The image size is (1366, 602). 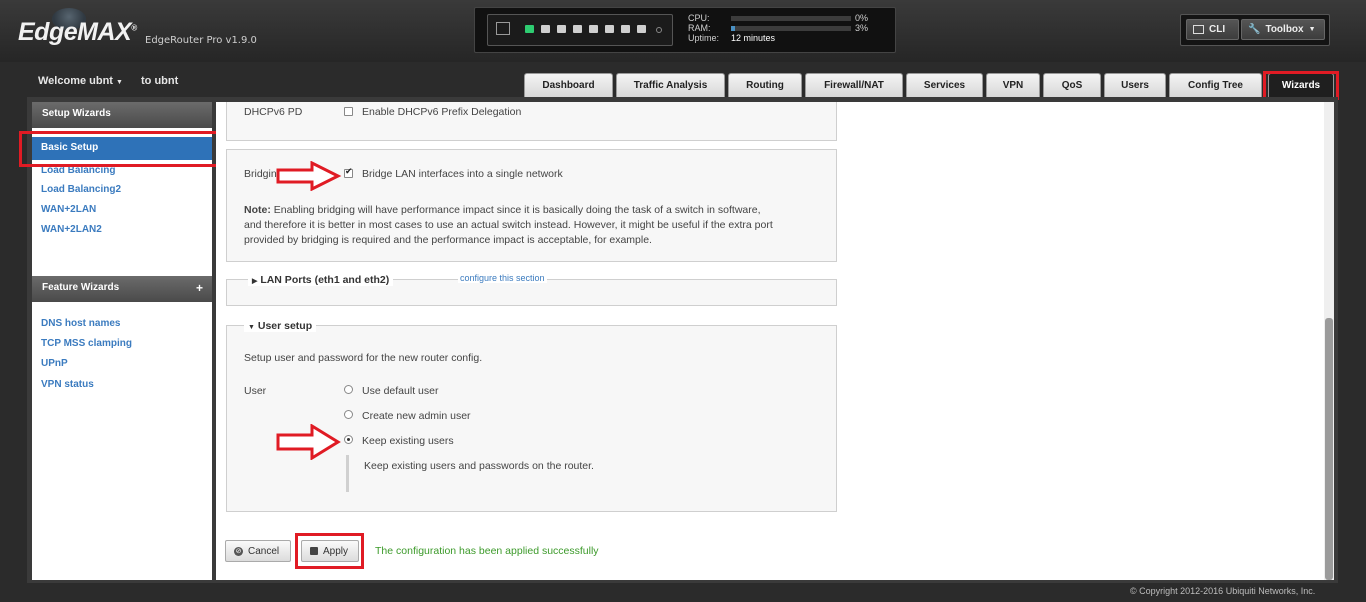 I want to click on tab-qos: QoS, so click(x=1072, y=85).